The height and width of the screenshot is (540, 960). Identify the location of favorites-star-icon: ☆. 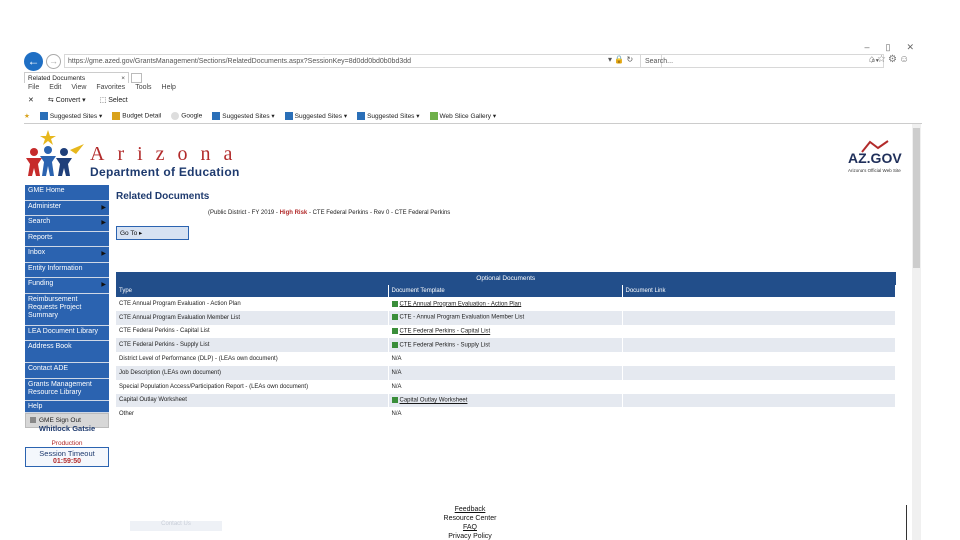
(882, 59).